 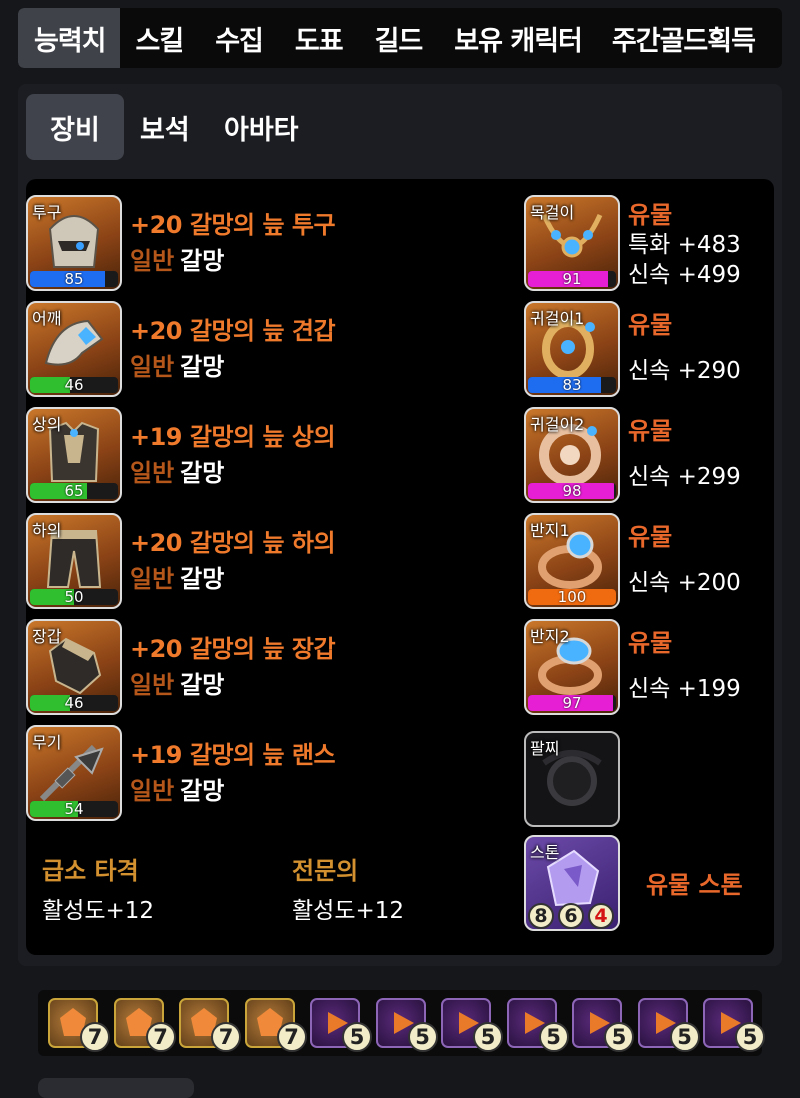 I want to click on equipment-tile-gloves: 장갑 46, so click(x=74, y=667).